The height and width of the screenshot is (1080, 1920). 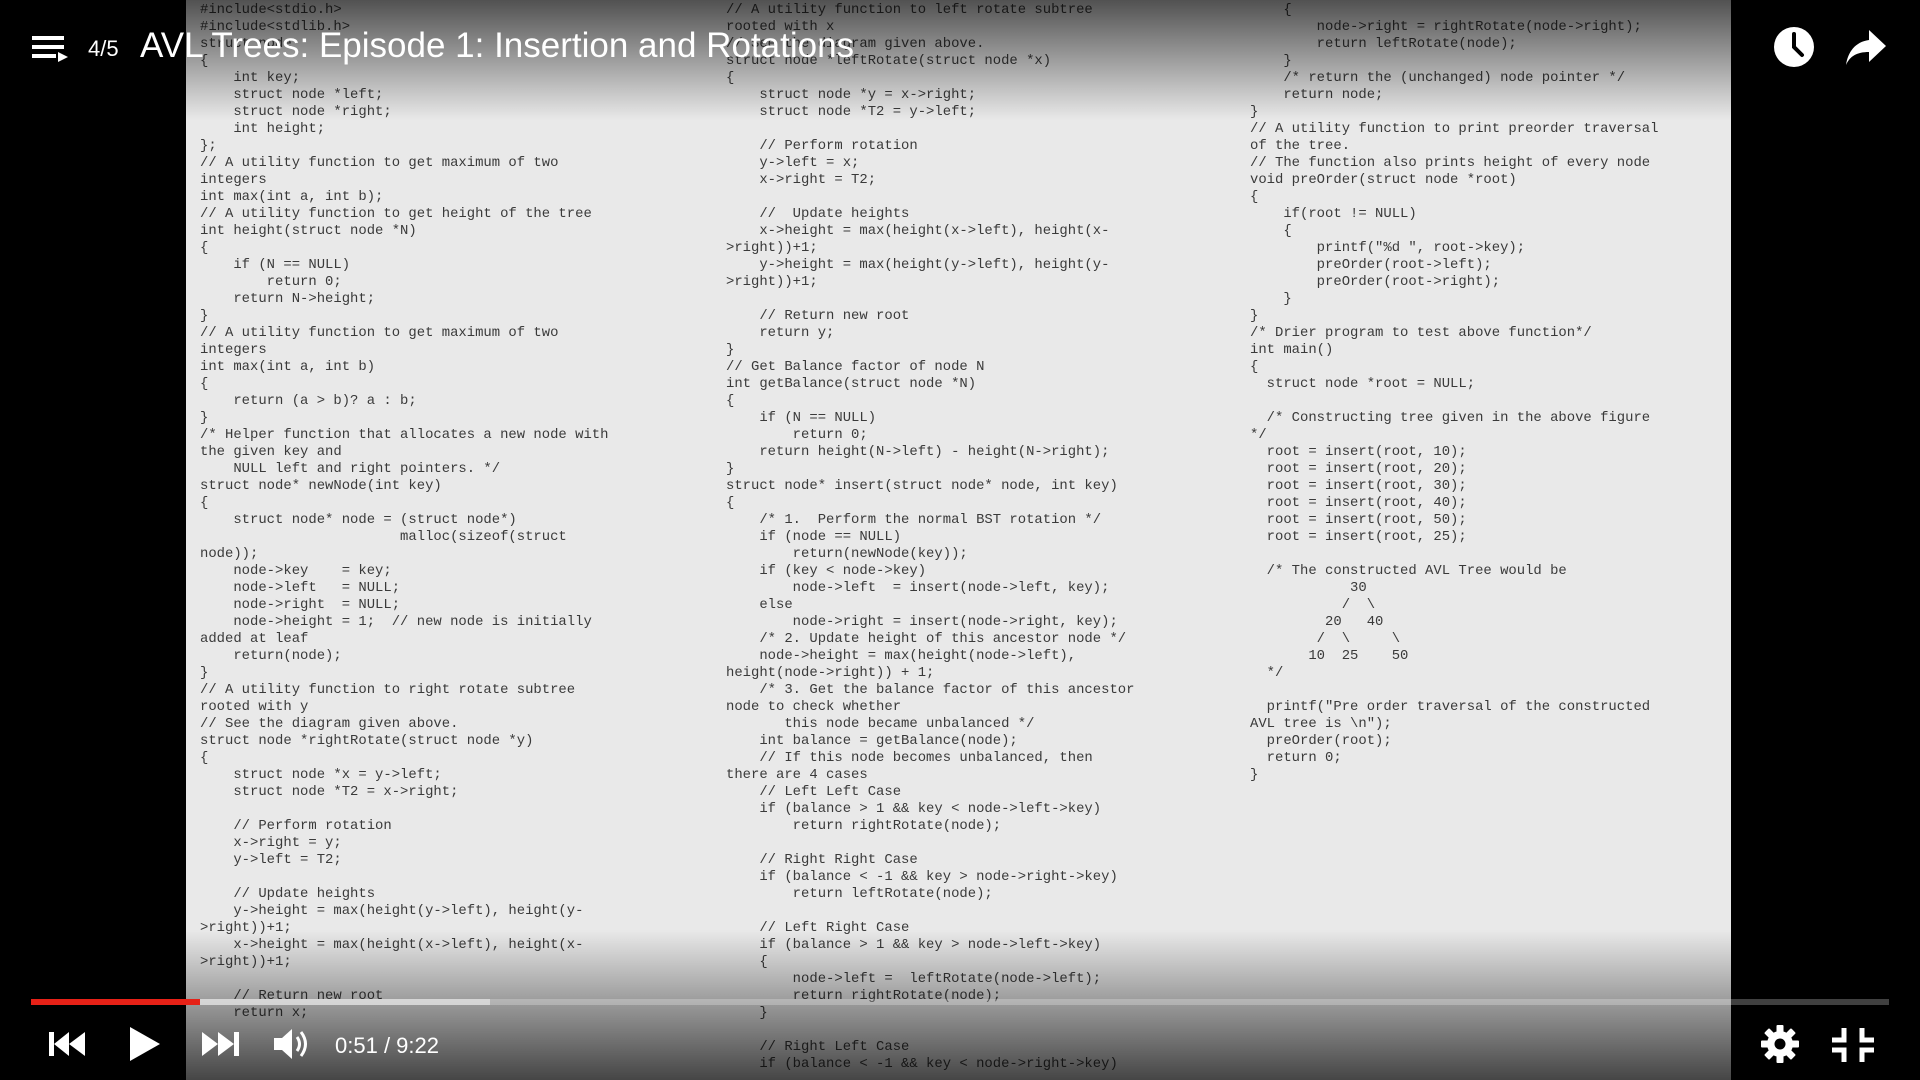 I want to click on next-button, so click(x=221, y=1044).